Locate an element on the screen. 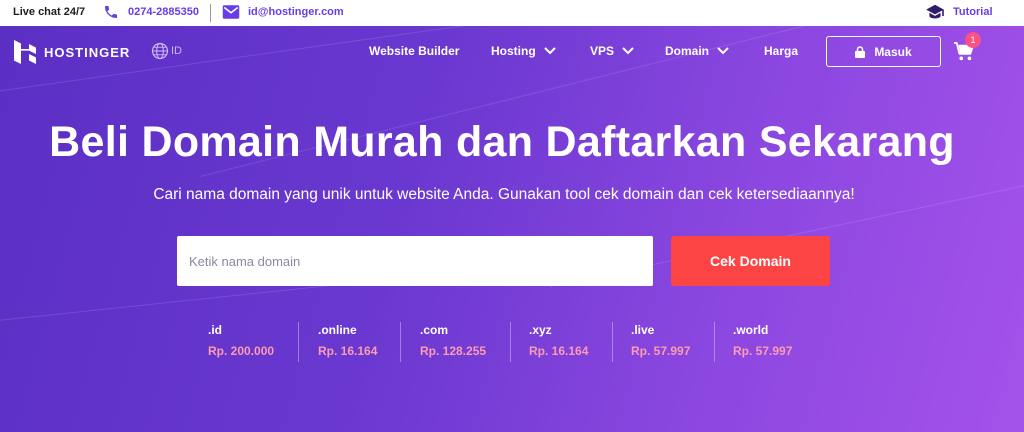 The height and width of the screenshot is (432, 1024). graduation-cap-icon is located at coordinates (935, 11).